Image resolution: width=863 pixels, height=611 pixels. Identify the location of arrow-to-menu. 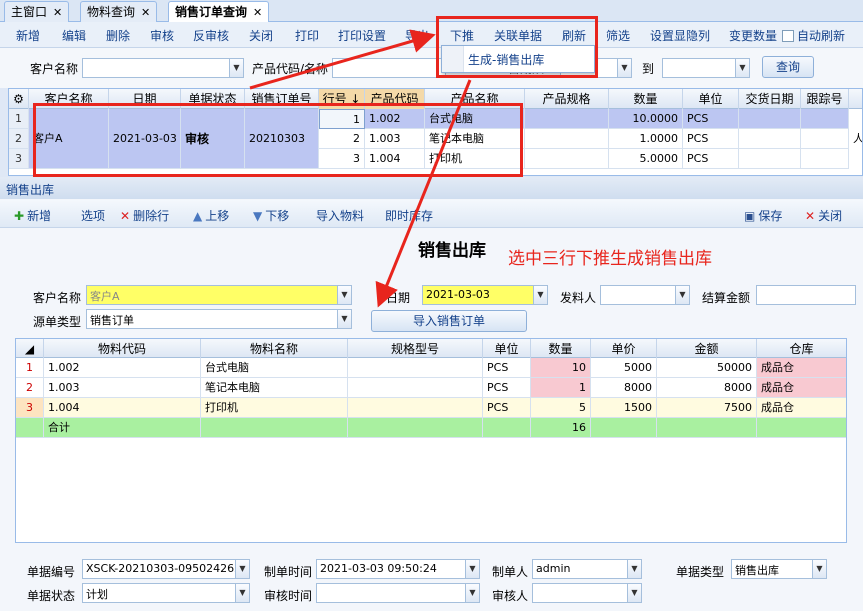
(342, 59).